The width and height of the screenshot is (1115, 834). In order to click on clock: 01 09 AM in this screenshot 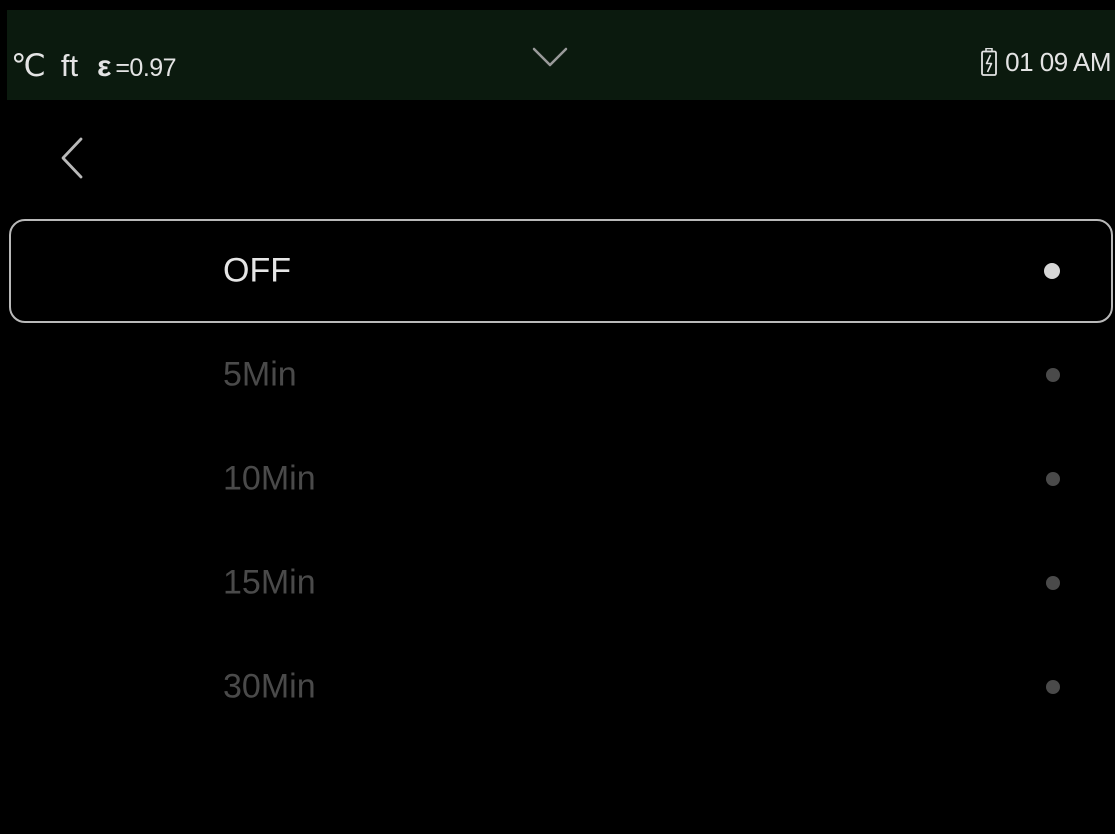, I will do `click(1058, 62)`.